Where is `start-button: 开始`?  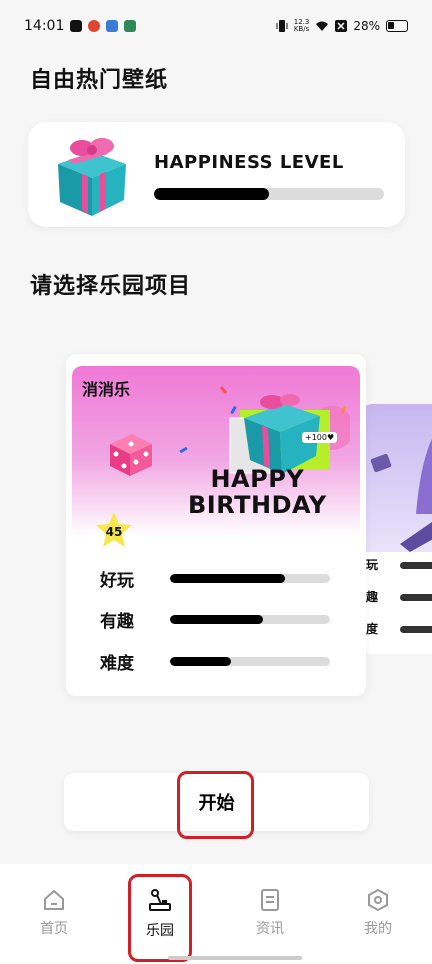 start-button: 开始 is located at coordinates (216, 802).